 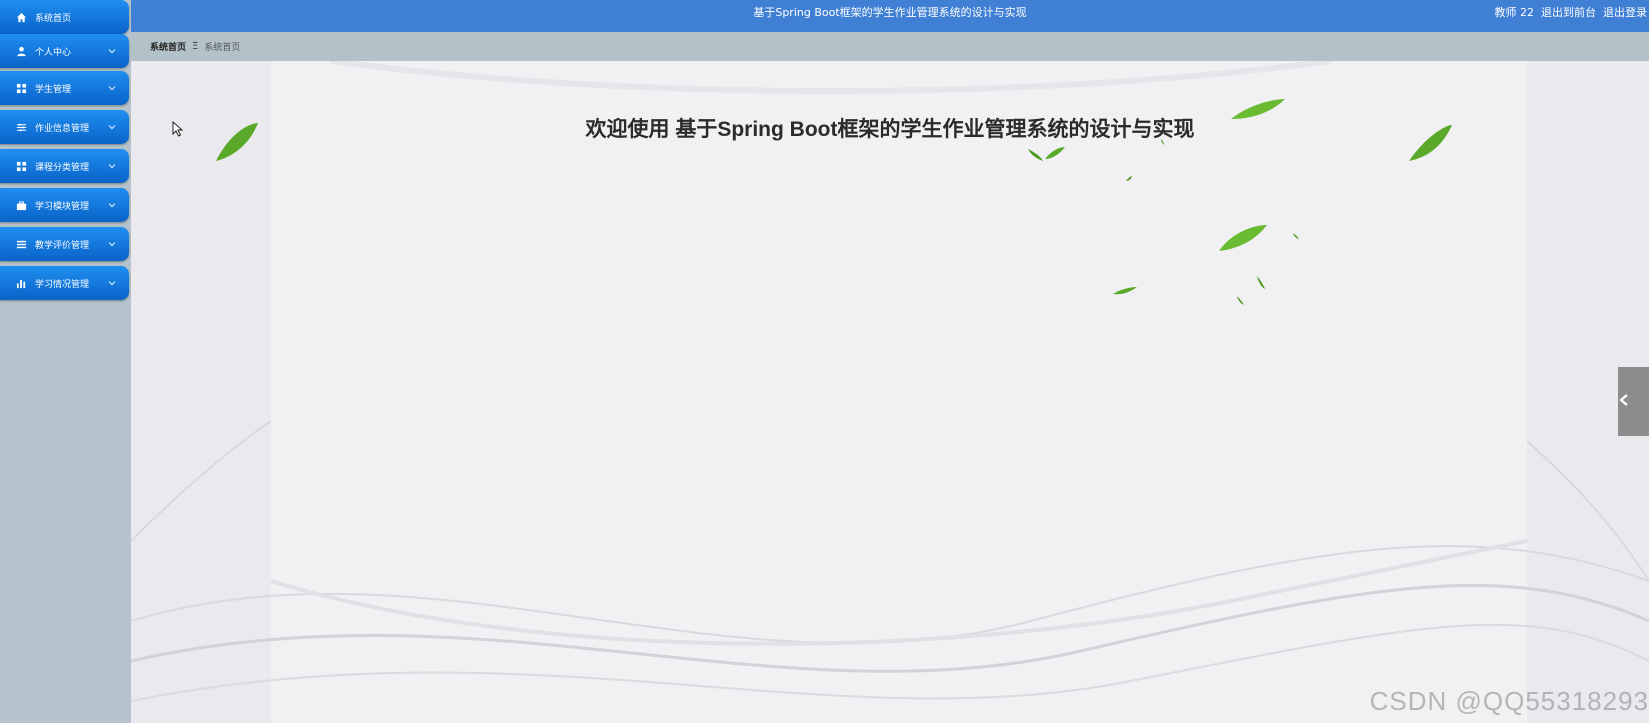 I want to click on sidebar-item-learning-status: 学习情况管理, so click(x=64, y=283).